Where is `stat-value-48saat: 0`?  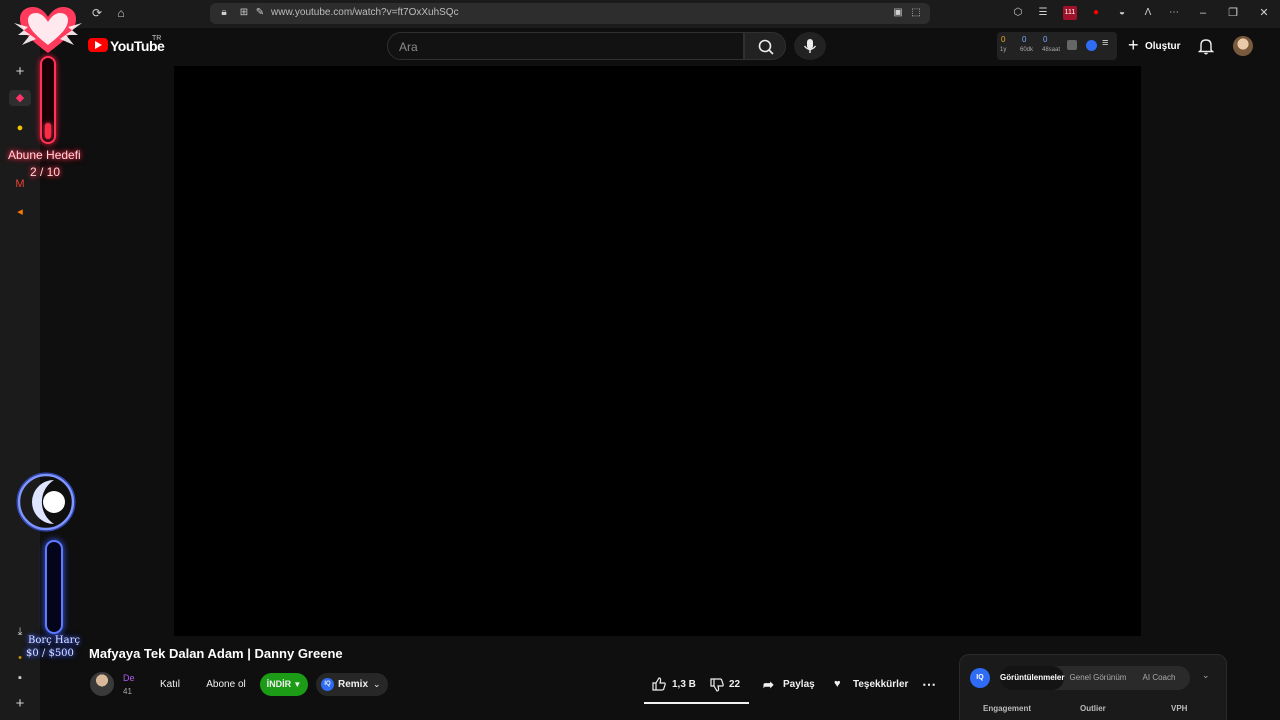
stat-value-48saat: 0 is located at coordinates (1045, 39).